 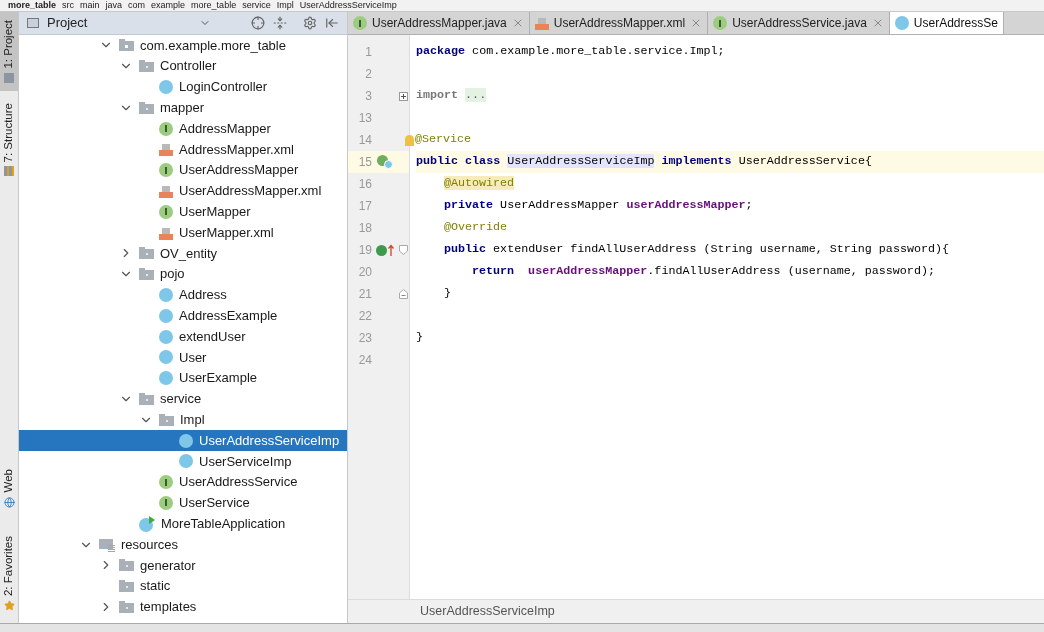 I want to click on line-number: 17, so click(x=364, y=206).